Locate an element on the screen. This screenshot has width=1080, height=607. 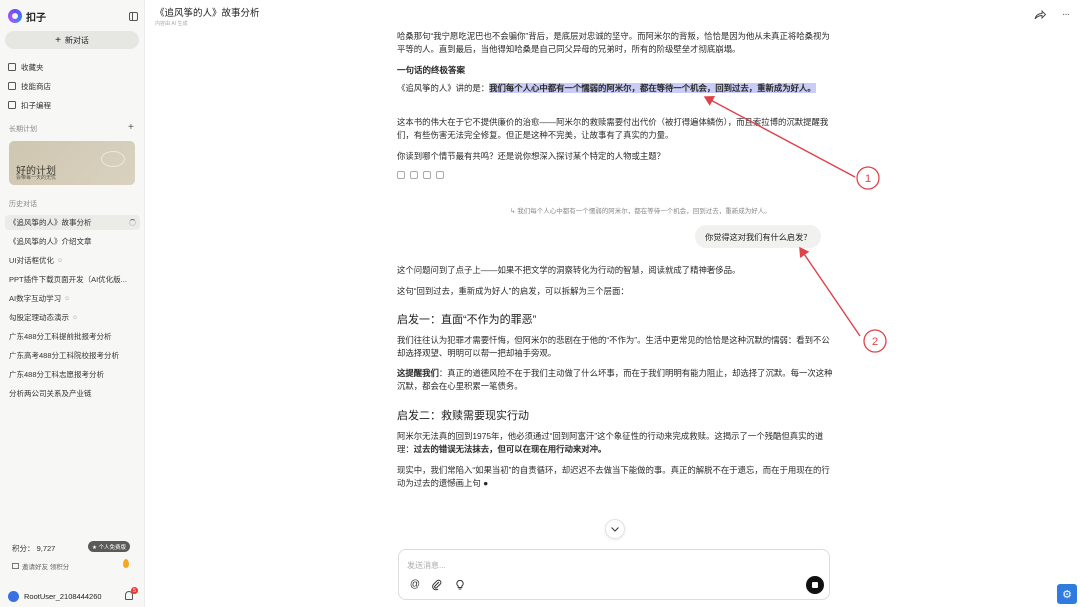
plan-section-title: 长期计划 is located at coordinates (23, 129).